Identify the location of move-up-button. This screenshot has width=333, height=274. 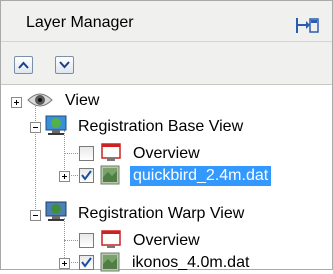
(23, 65).